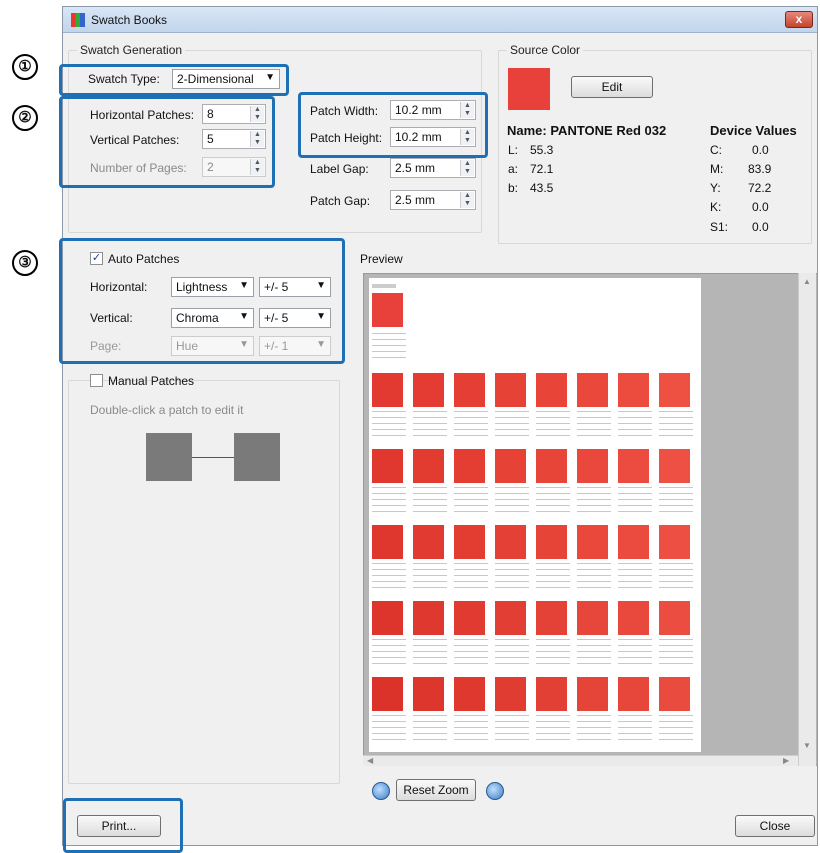 Image resolution: width=820 pixels, height=853 pixels. I want to click on device-k-value: 0.0, so click(760, 207).